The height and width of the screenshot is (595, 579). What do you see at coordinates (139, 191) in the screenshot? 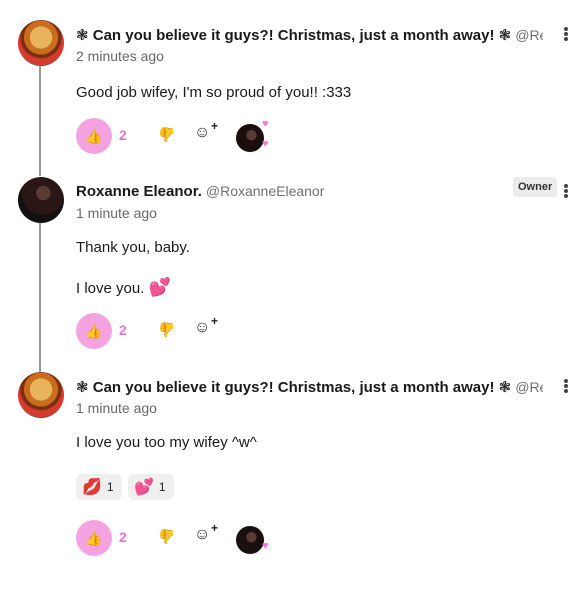
I see `author-name: Roxanne Eleanor.` at bounding box center [139, 191].